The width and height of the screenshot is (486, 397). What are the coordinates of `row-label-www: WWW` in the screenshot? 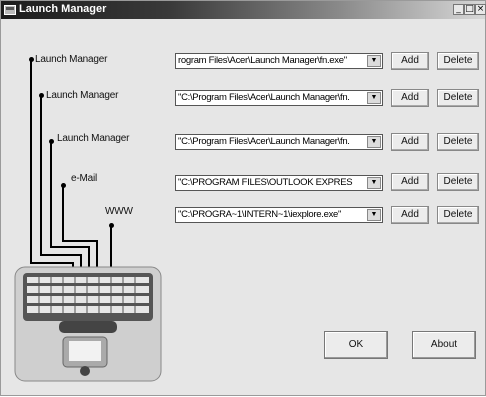 It's located at (119, 211).